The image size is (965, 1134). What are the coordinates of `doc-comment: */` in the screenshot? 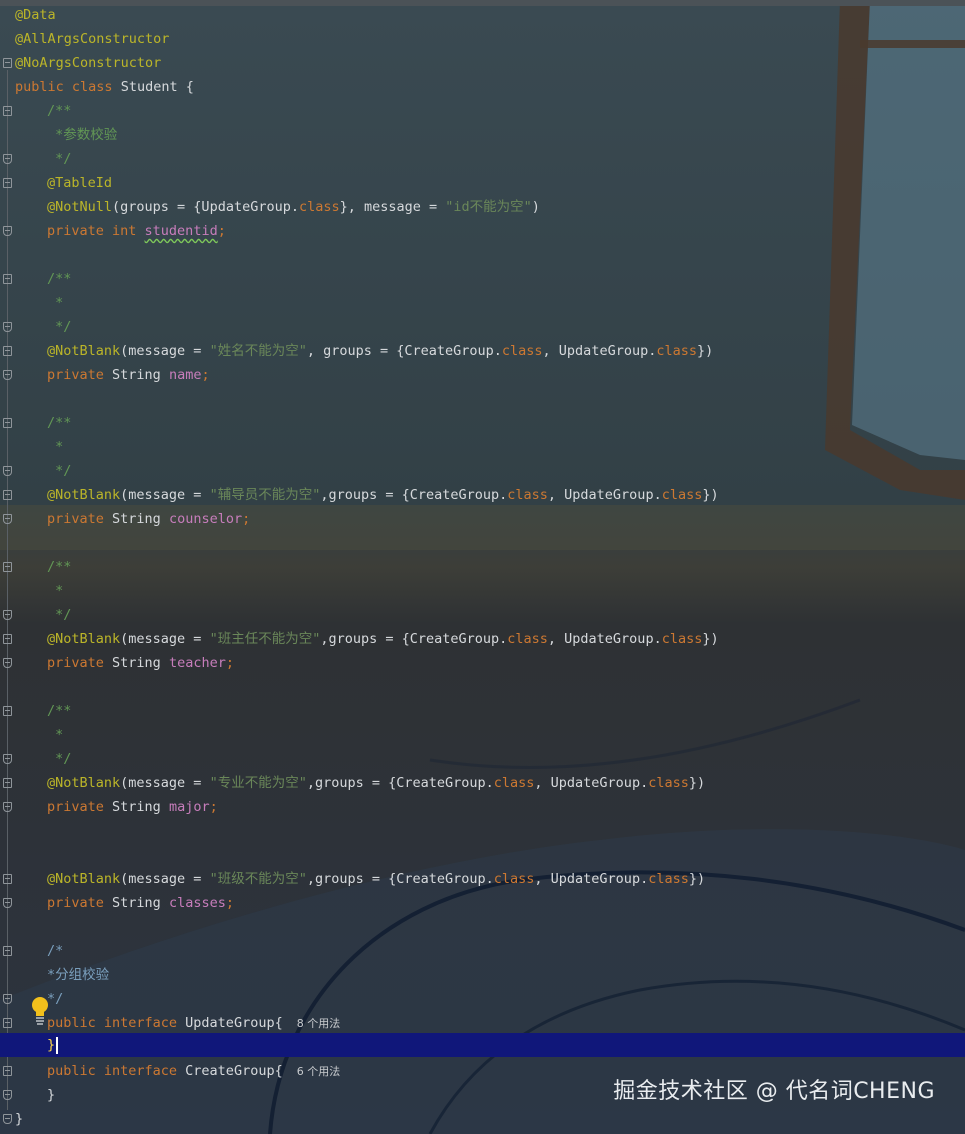 It's located at (59, 159).